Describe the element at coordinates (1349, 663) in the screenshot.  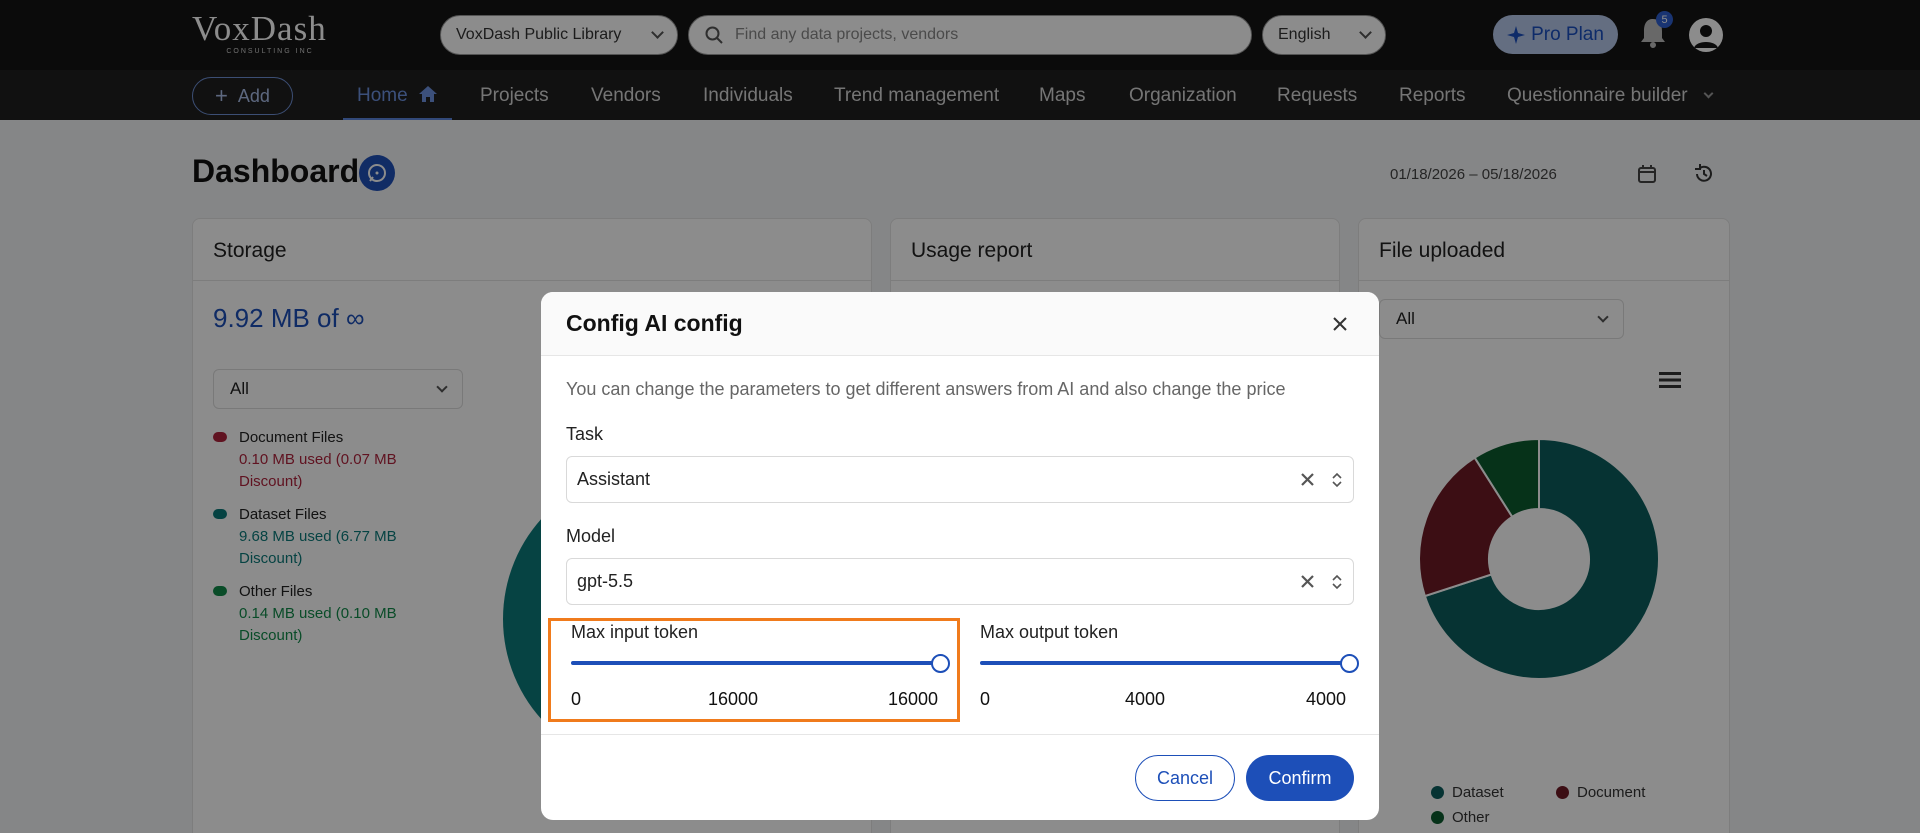
I see `max-output-thumb` at that location.